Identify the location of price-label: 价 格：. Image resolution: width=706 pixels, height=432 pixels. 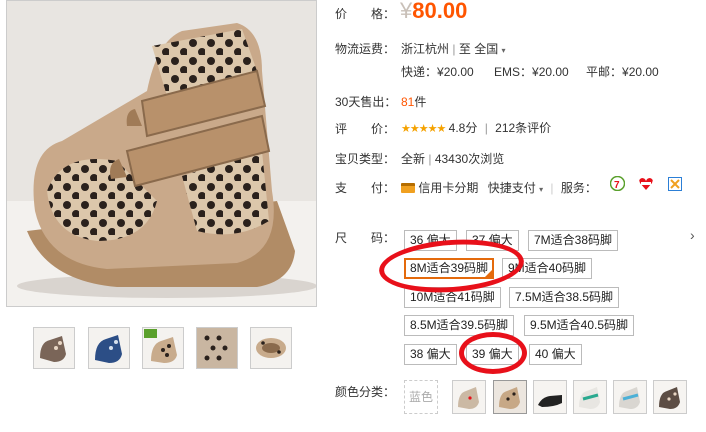
(365, 14).